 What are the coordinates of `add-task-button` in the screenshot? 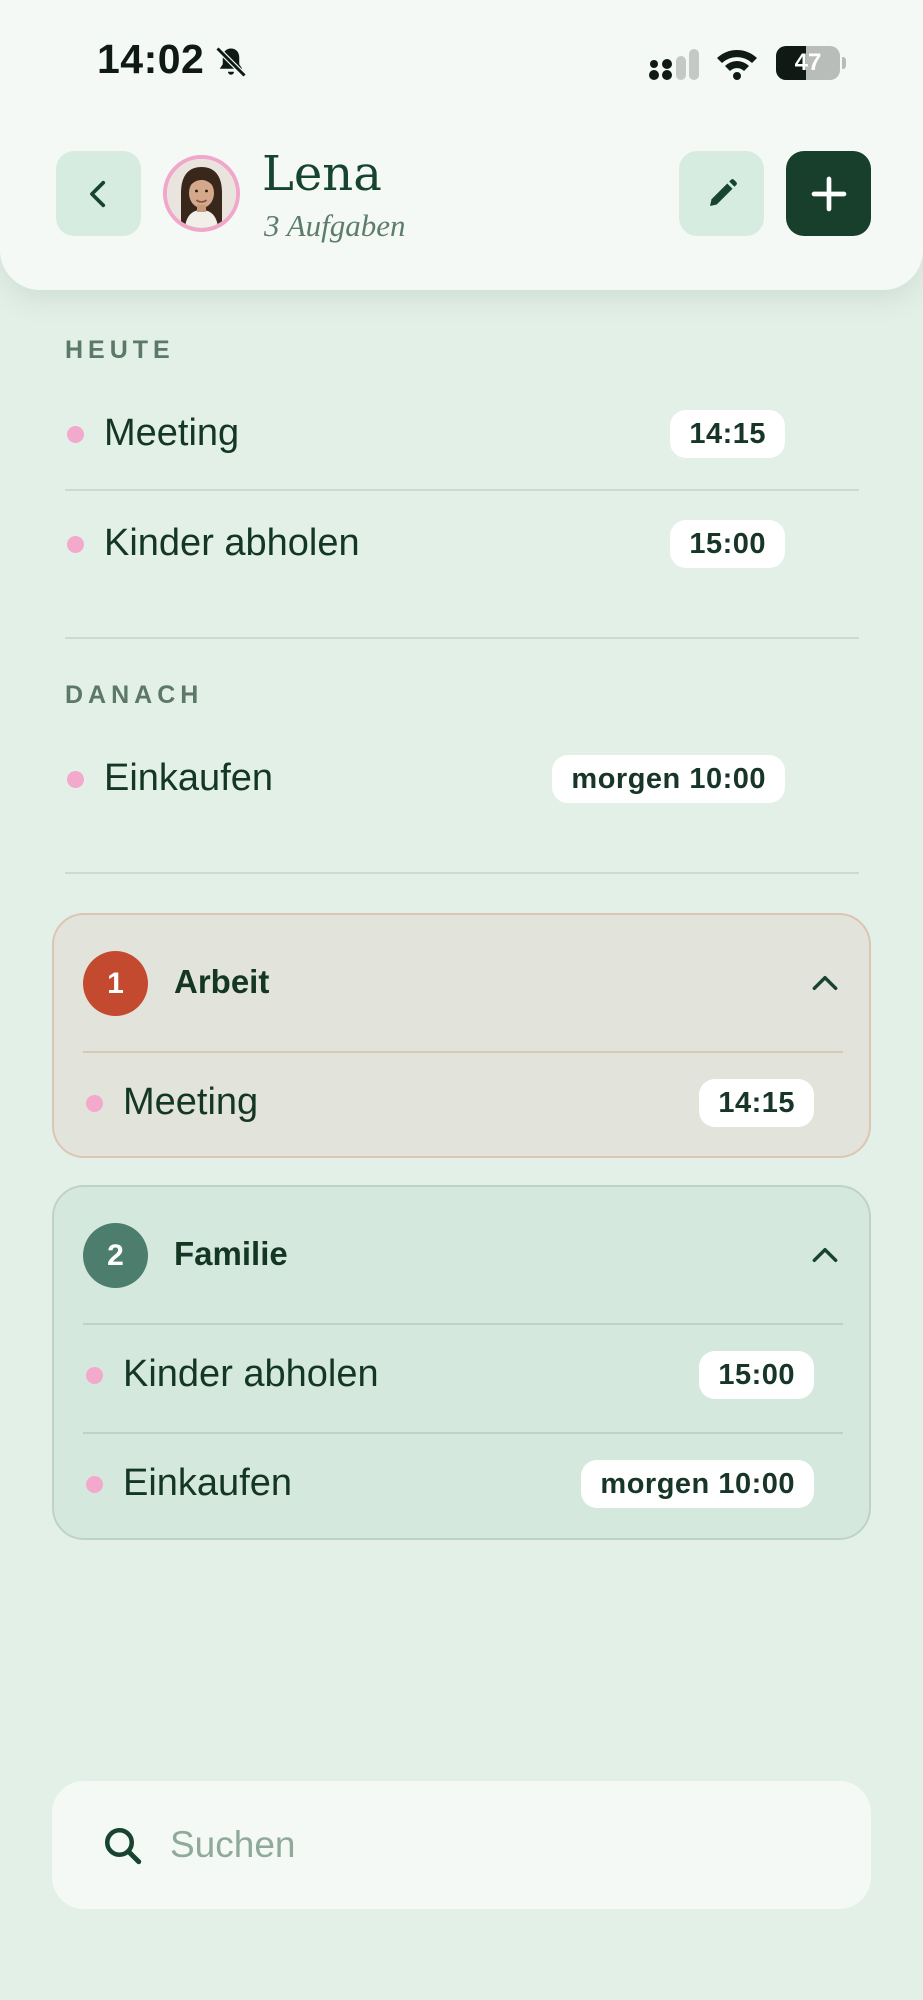 It's located at (828, 193).